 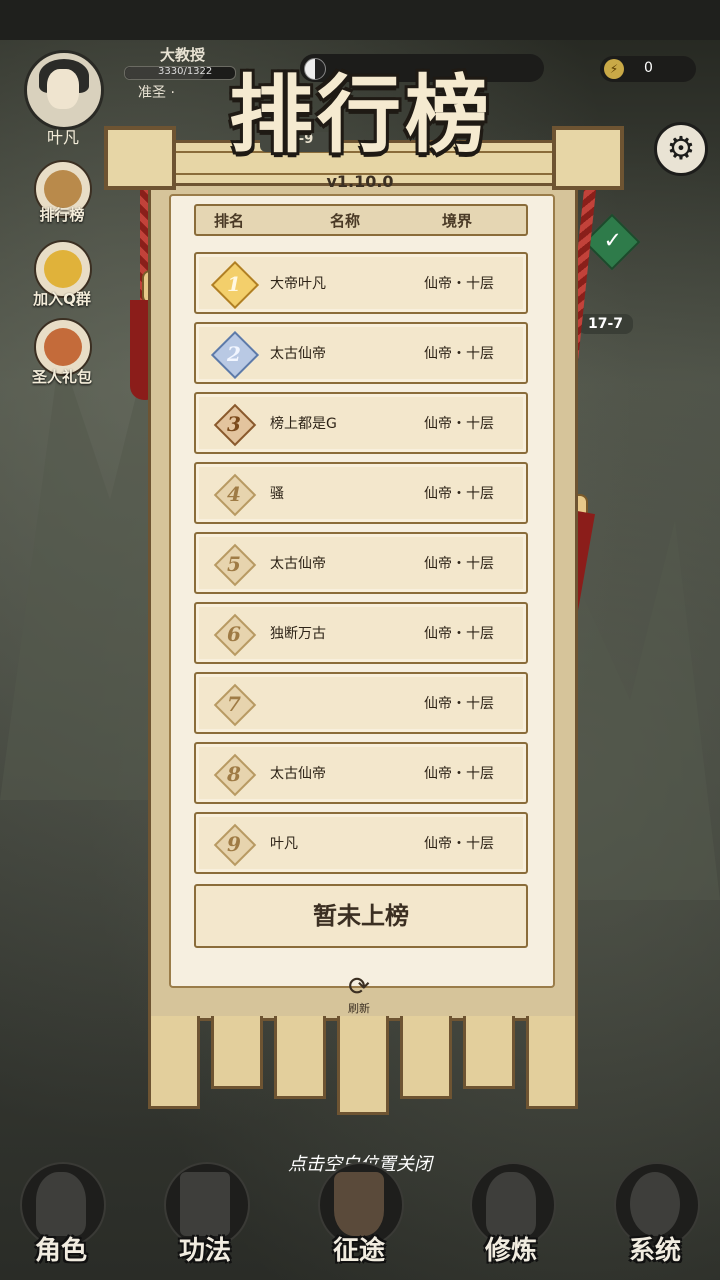 What do you see at coordinates (361, 563) in the screenshot?
I see `leaderboard-row: 5 太古仙帝 仙帝・十层` at bounding box center [361, 563].